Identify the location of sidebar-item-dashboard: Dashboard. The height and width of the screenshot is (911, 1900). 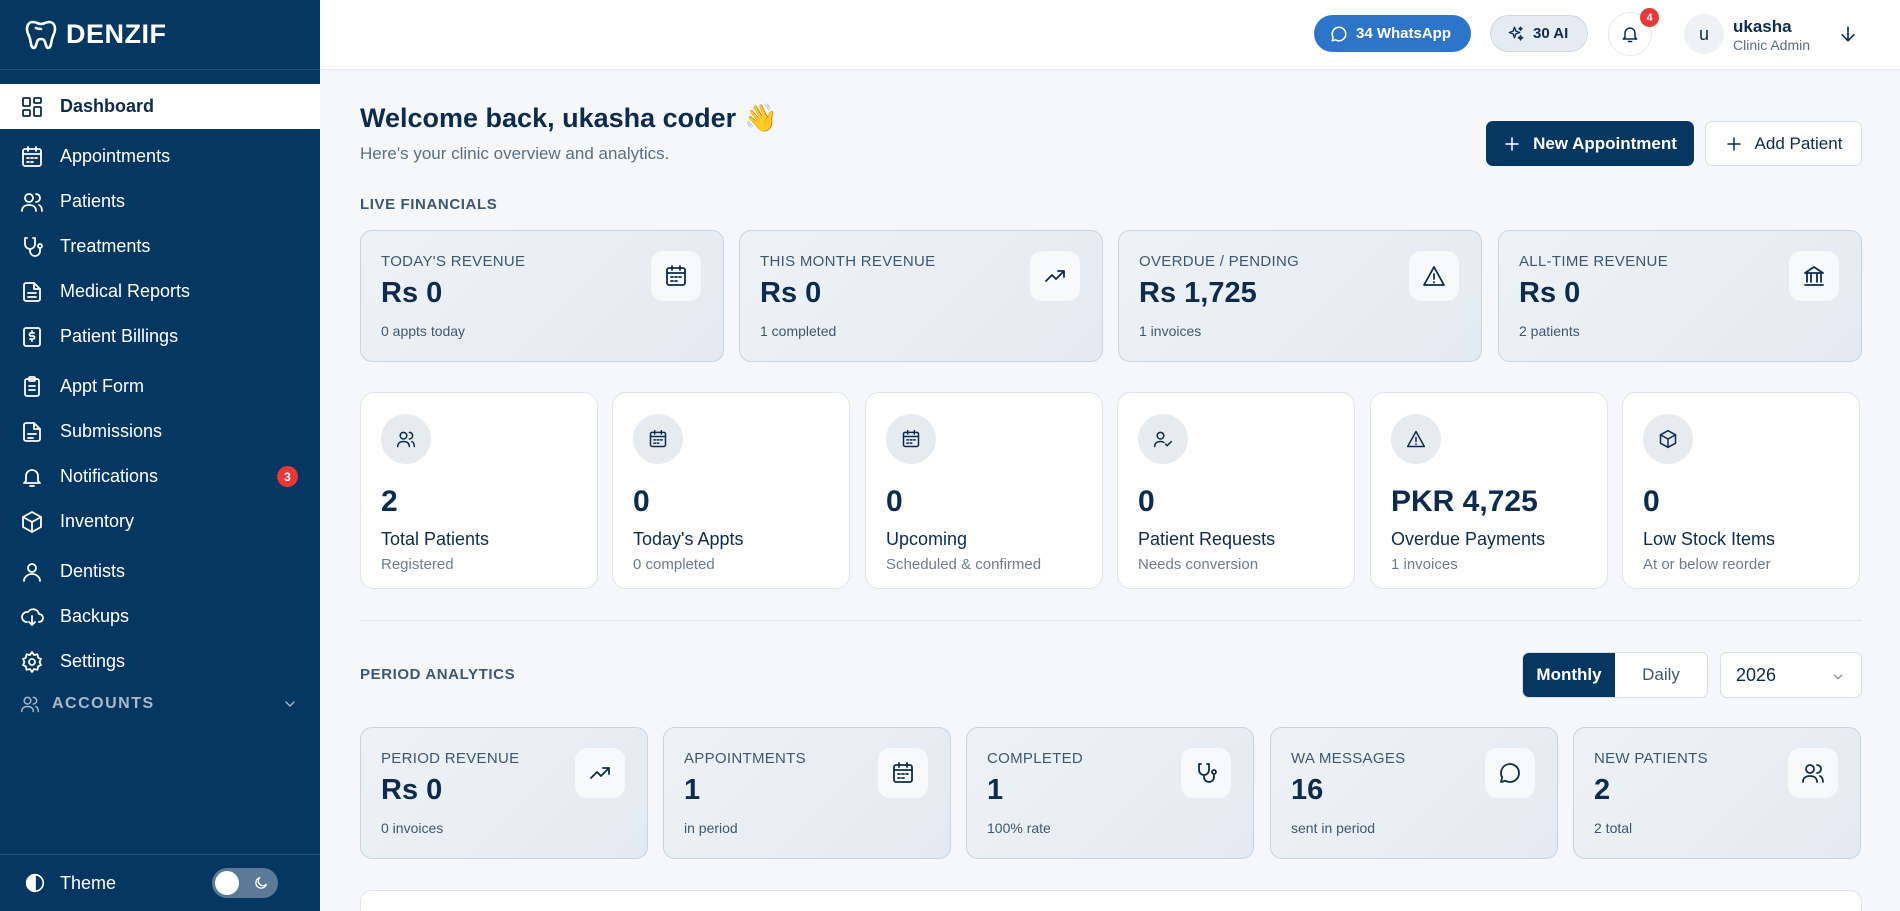
(160, 106).